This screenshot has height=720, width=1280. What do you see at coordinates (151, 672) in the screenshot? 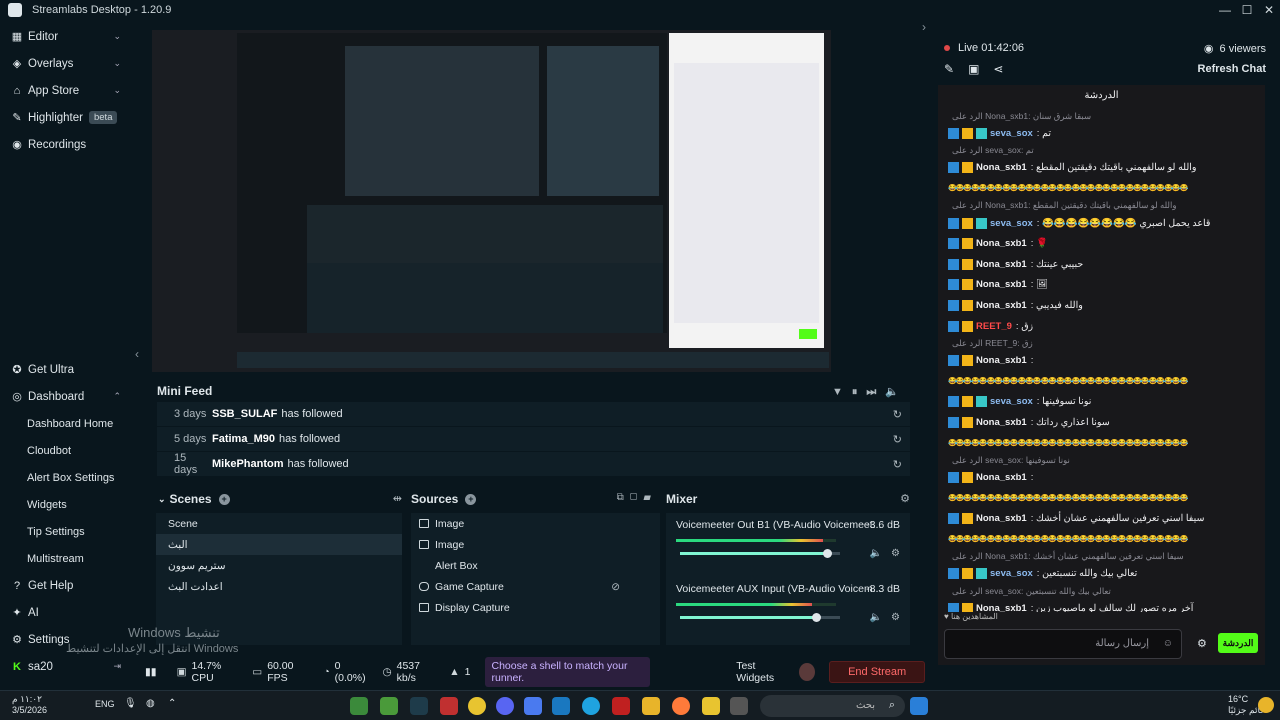
I see `stats-icon: ▮▮` at bounding box center [151, 672].